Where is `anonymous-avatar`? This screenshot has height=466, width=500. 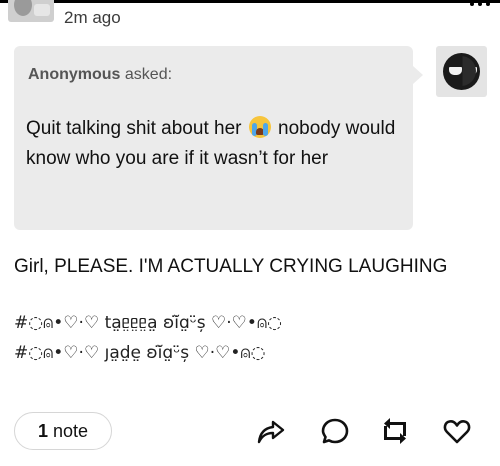 anonymous-avatar is located at coordinates (461, 71).